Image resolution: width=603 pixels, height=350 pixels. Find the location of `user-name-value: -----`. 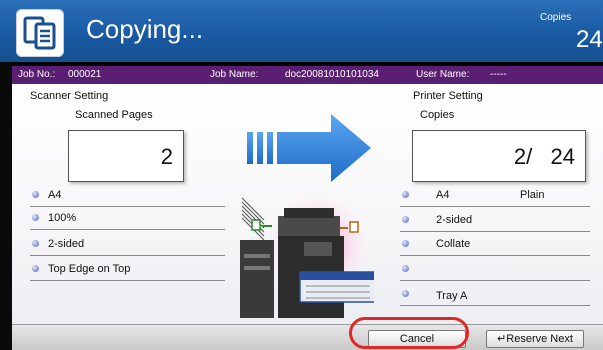

user-name-value: ----- is located at coordinates (498, 74).